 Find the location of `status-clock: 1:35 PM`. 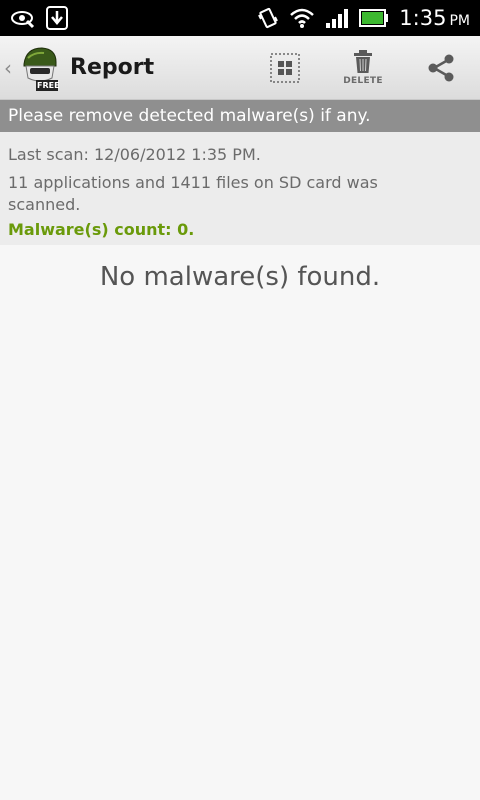

status-clock: 1:35 PM is located at coordinates (434, 18).